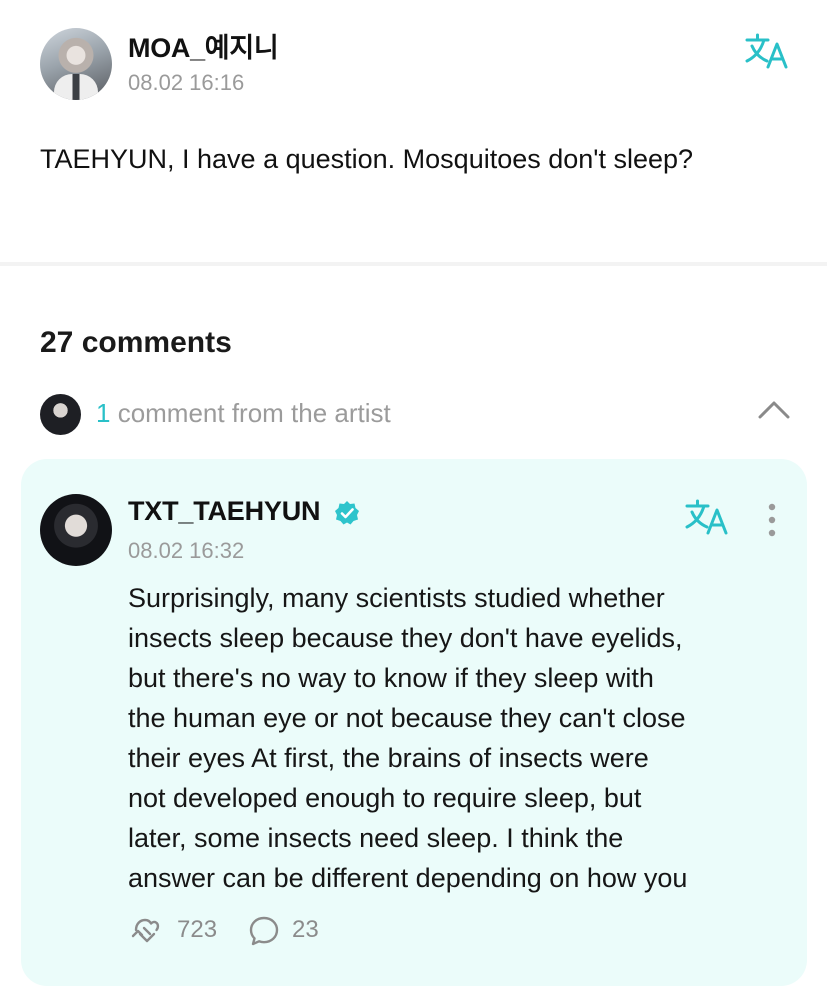  Describe the element at coordinates (60, 414) in the screenshot. I see `artist-mini-avatar` at that location.